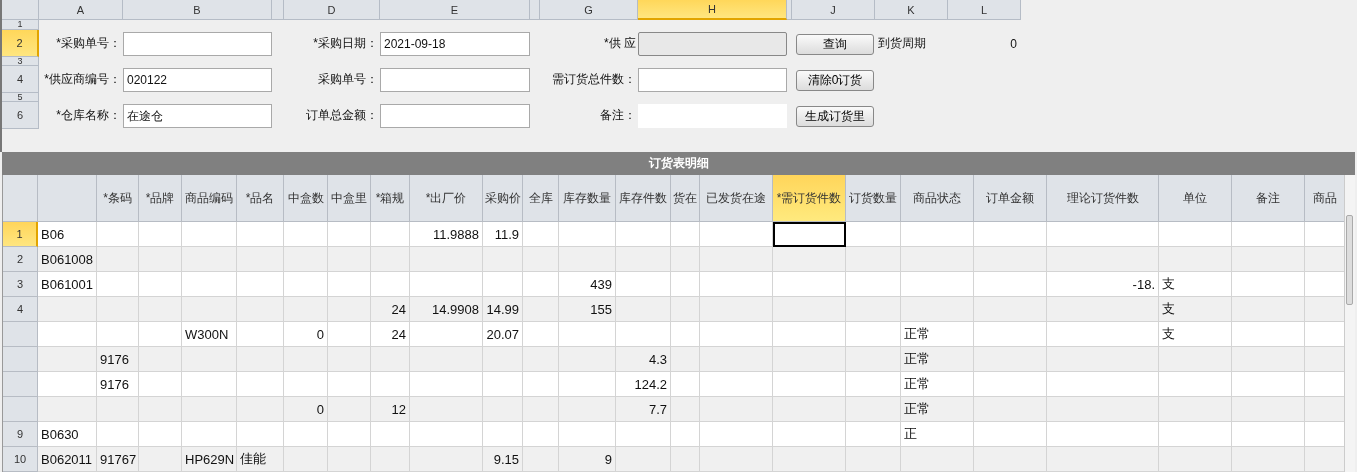  What do you see at coordinates (809, 198) in the screenshot?
I see `column-header: *需订货件数` at bounding box center [809, 198].